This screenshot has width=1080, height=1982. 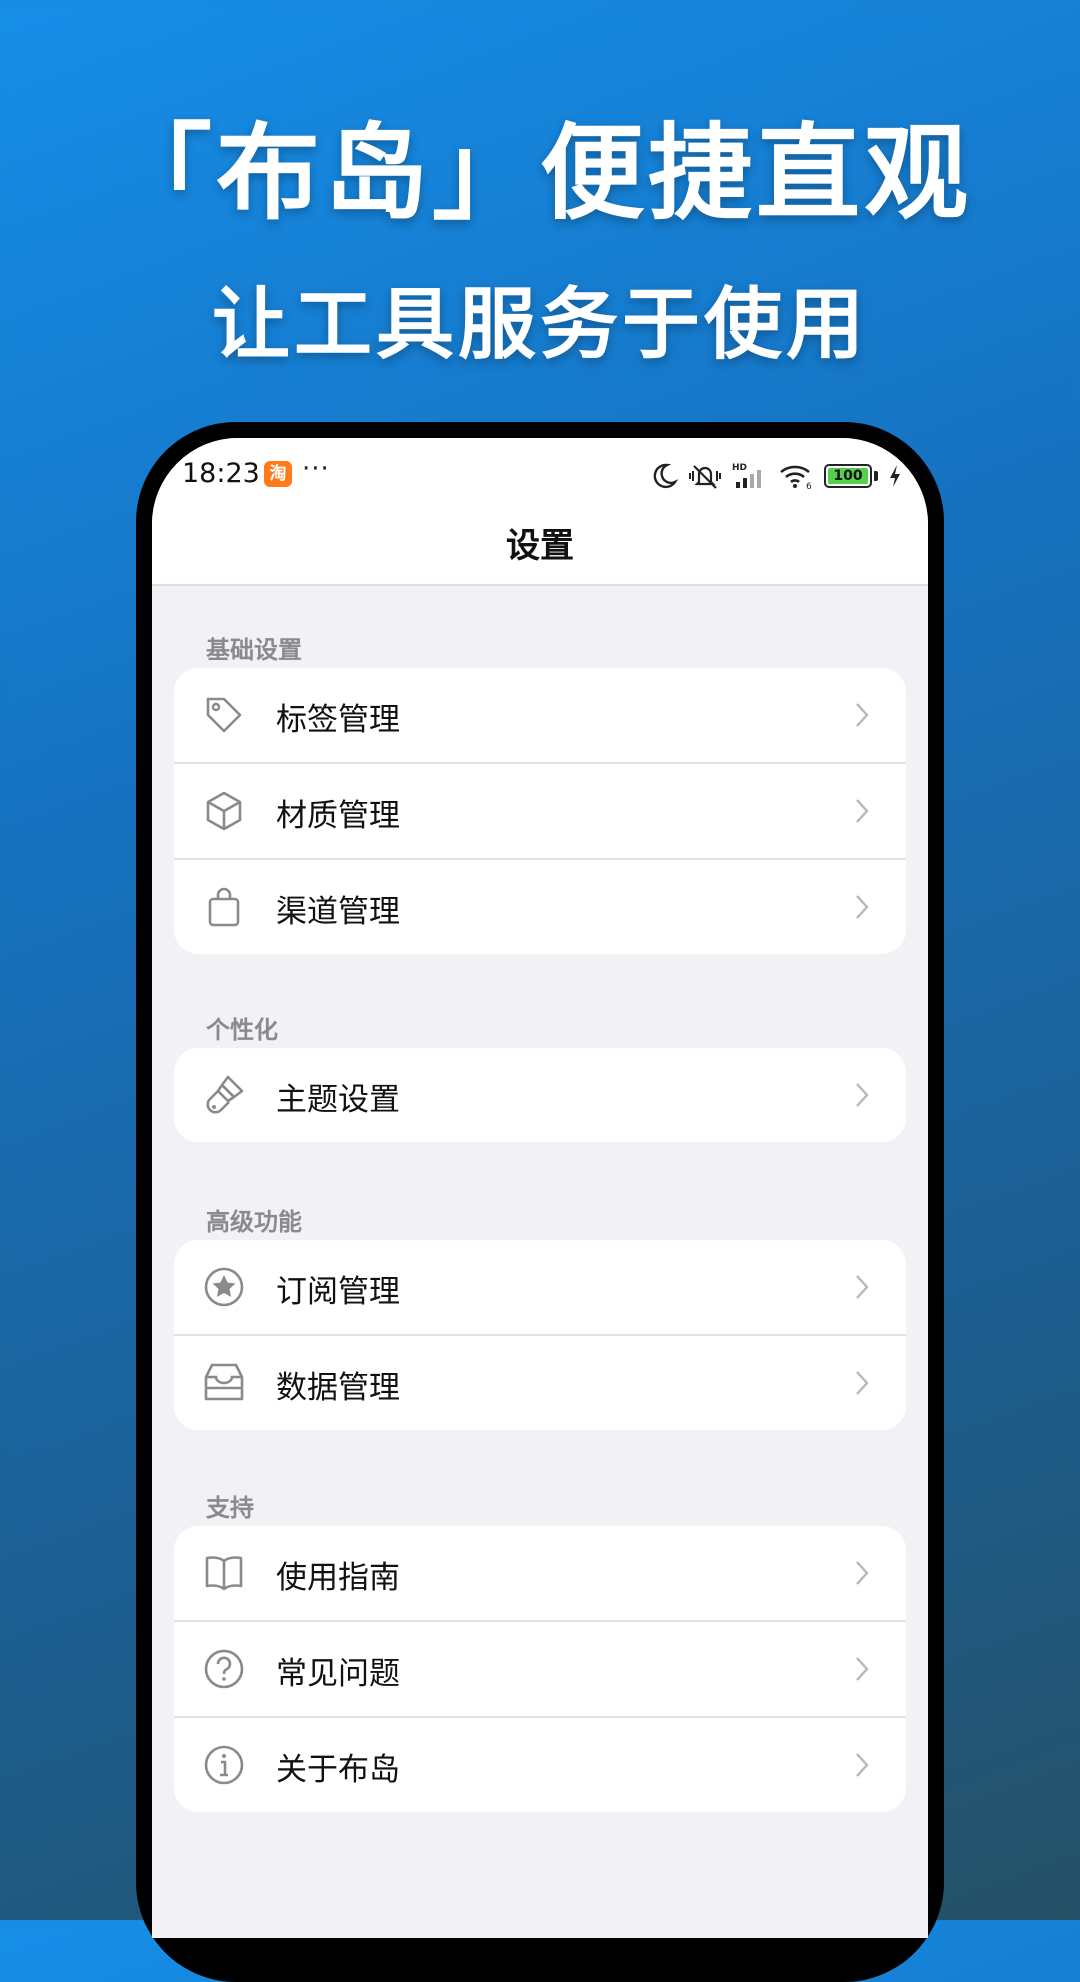 I want to click on page-title: 设置, so click(x=540, y=546).